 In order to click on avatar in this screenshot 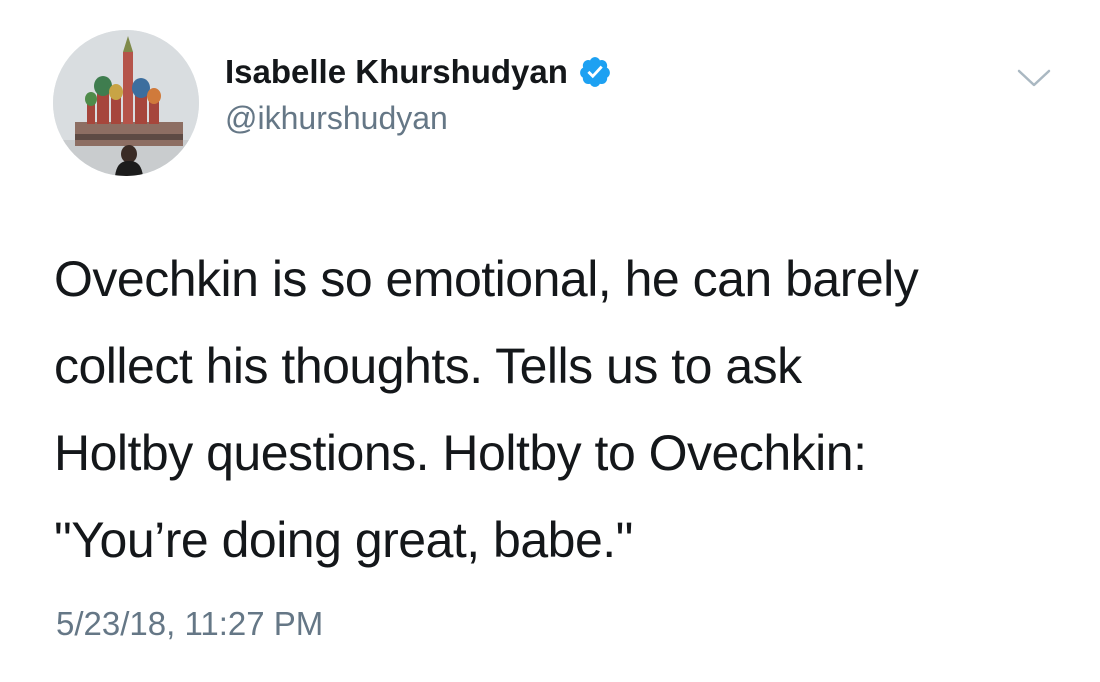, I will do `click(126, 103)`.